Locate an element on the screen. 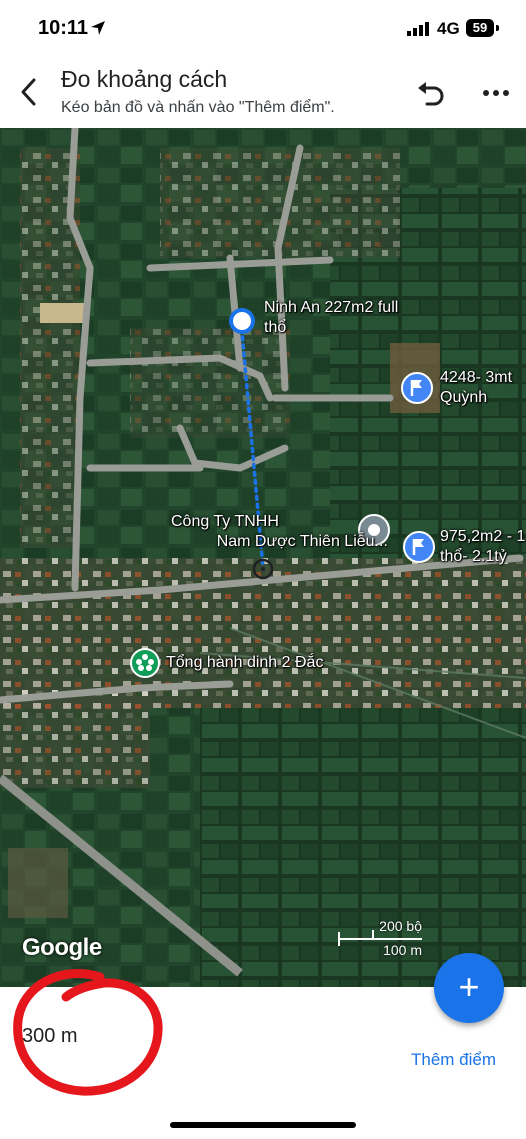 This screenshot has width=526, height=1139. red-circle-annotation is located at coordinates (88, 1032).